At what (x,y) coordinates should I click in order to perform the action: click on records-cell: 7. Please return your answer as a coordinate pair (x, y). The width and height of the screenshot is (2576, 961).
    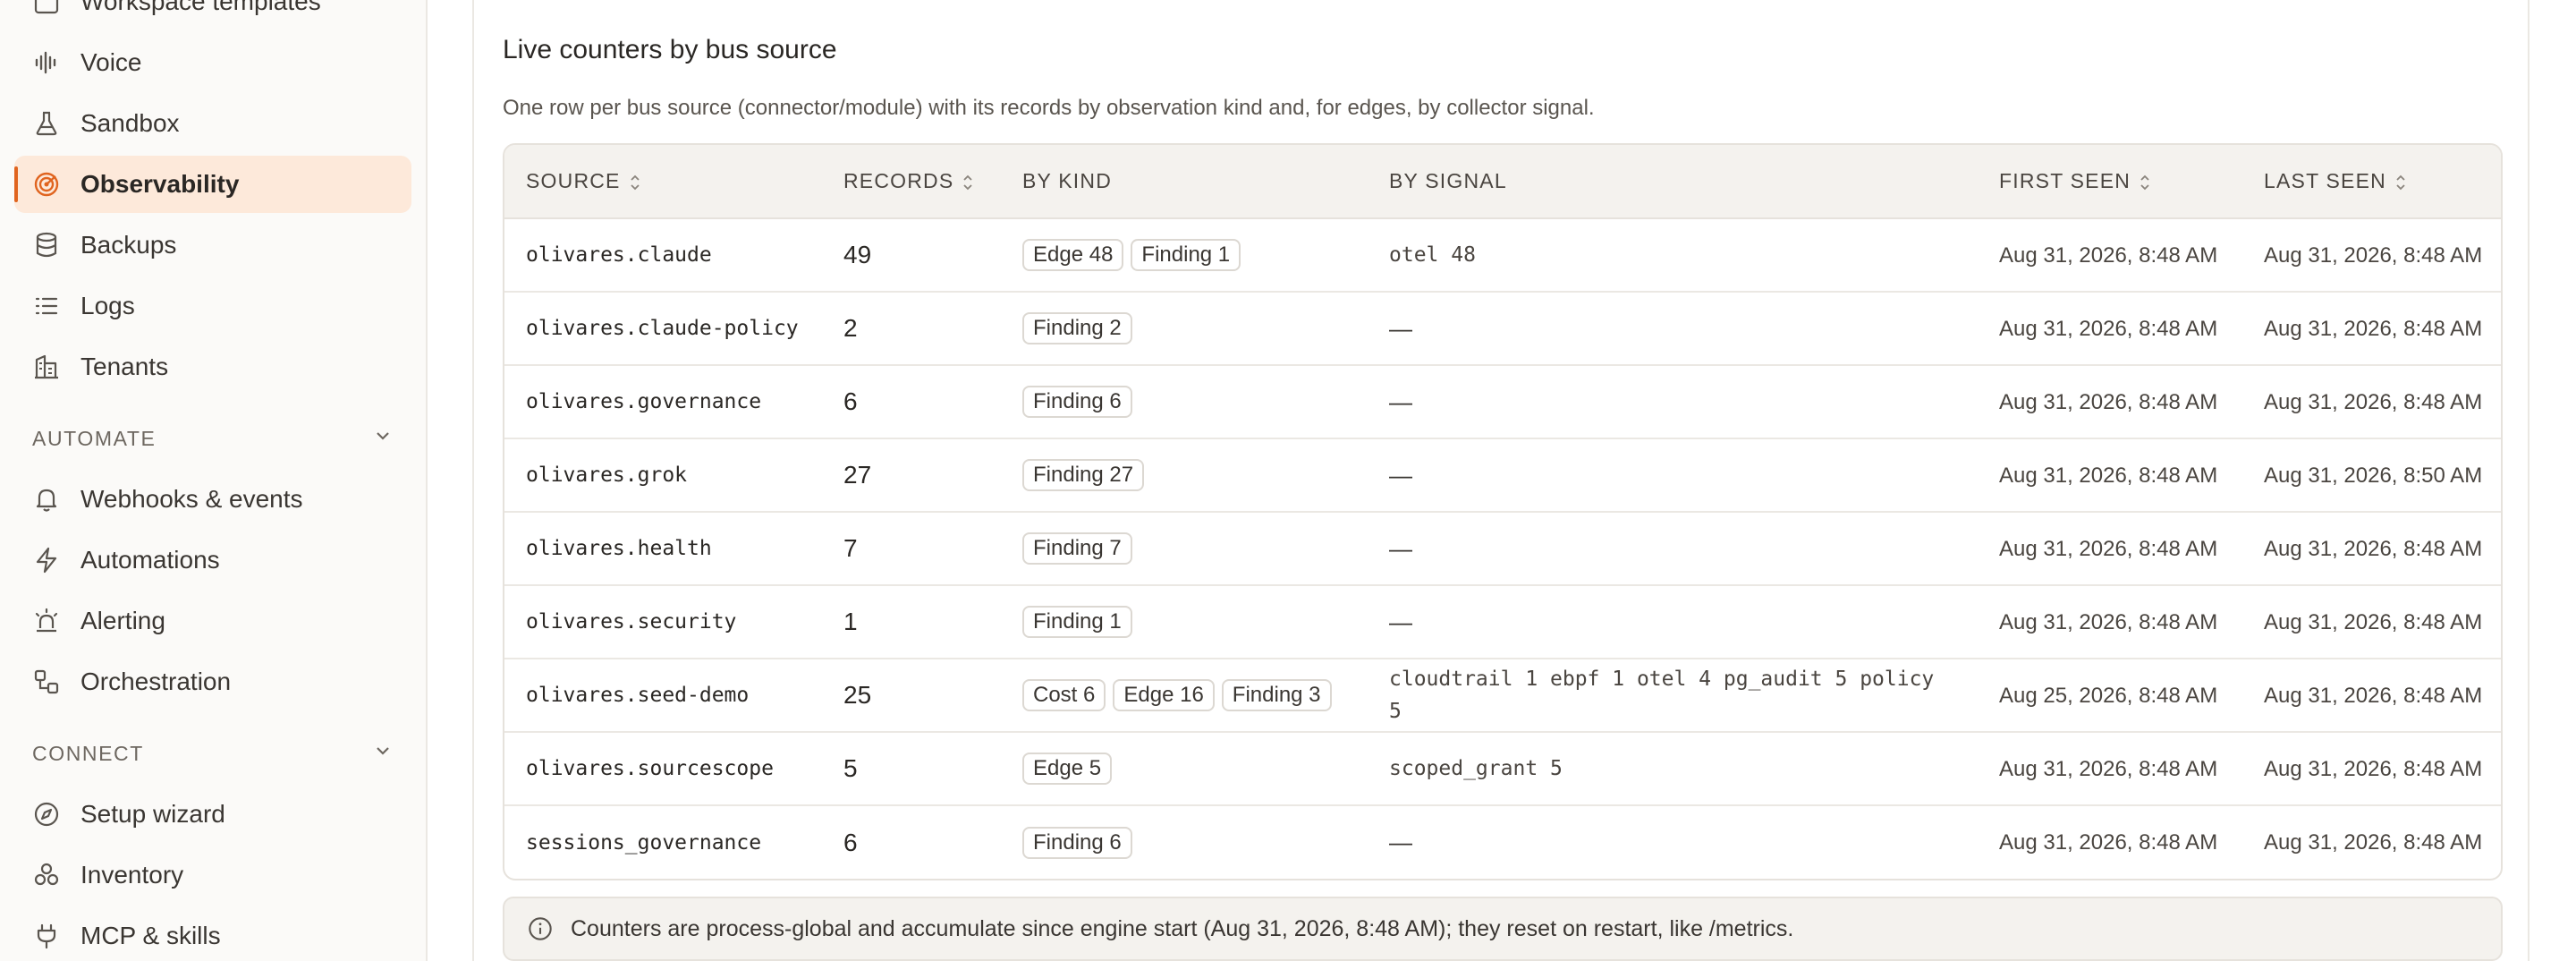
    Looking at the image, I should click on (850, 548).